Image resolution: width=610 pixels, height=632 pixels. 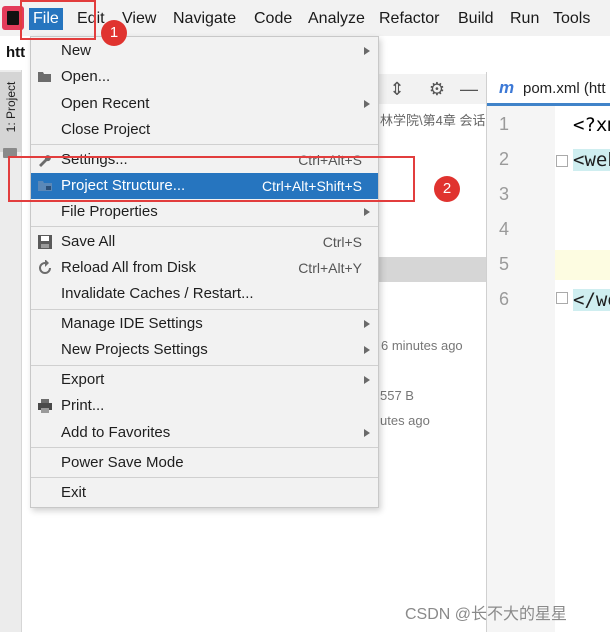 I want to click on code-line-2-text: <web, so click(x=591, y=160).